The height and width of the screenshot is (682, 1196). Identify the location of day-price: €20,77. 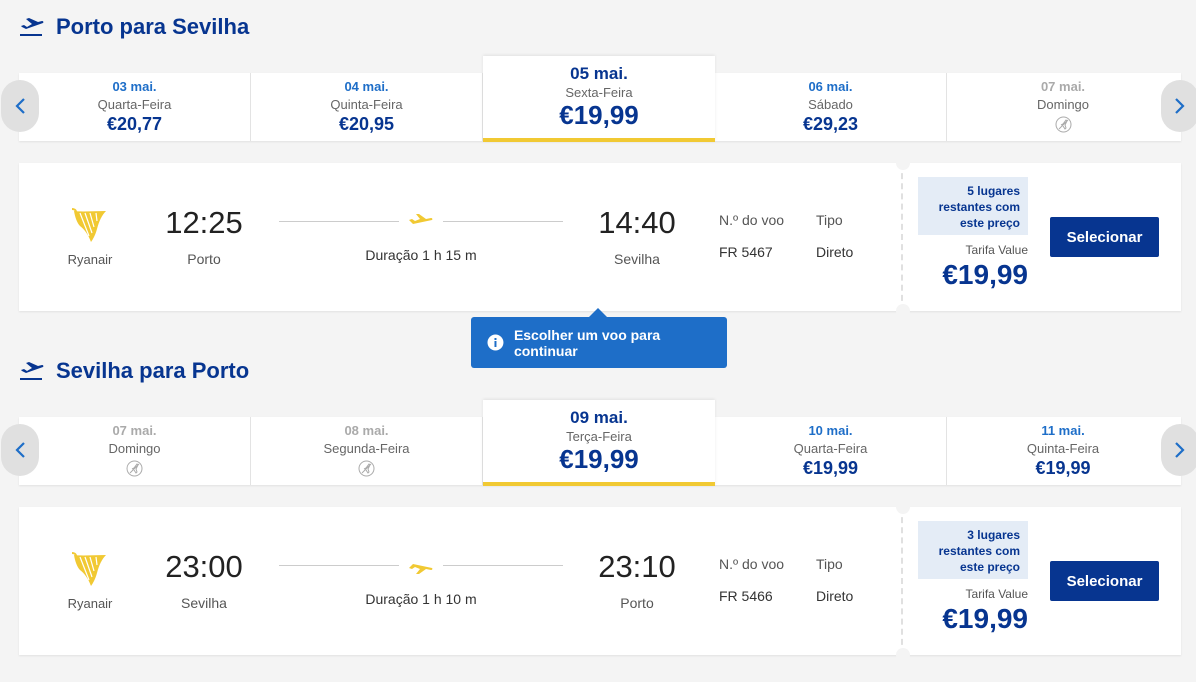
(134, 124).